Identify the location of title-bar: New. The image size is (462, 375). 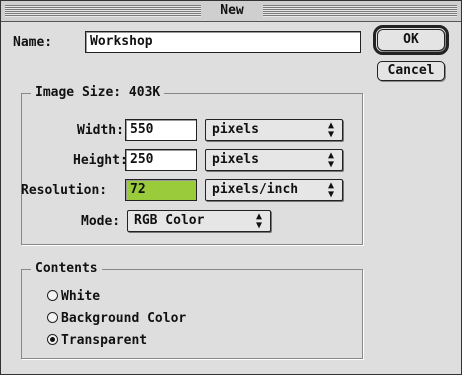
(231, 11).